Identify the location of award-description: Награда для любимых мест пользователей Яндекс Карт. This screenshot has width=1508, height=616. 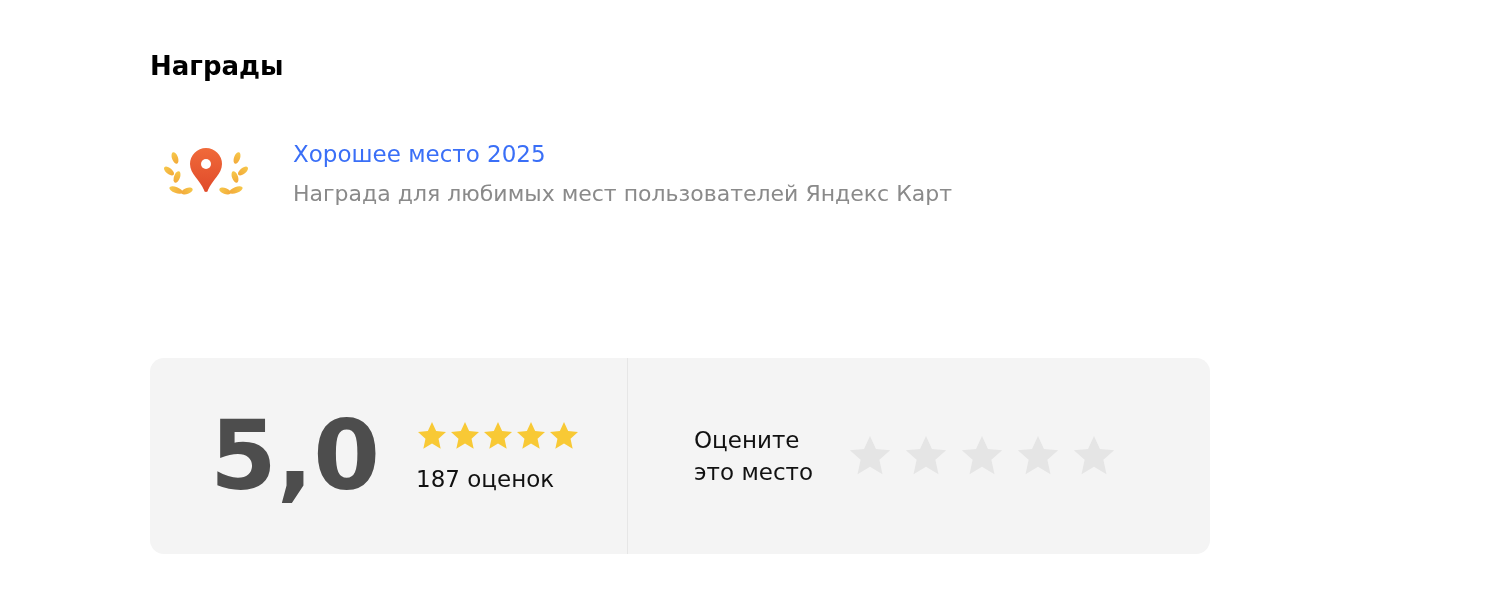
(623, 194).